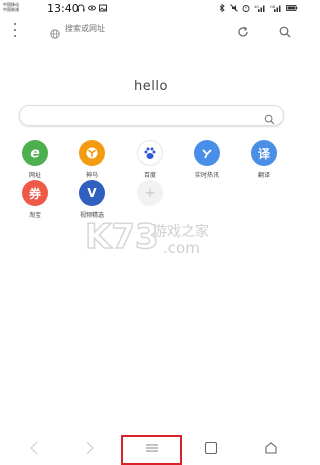 The image size is (320, 465). Describe the element at coordinates (150, 153) in the screenshot. I see `baidu-paw-icon` at that location.